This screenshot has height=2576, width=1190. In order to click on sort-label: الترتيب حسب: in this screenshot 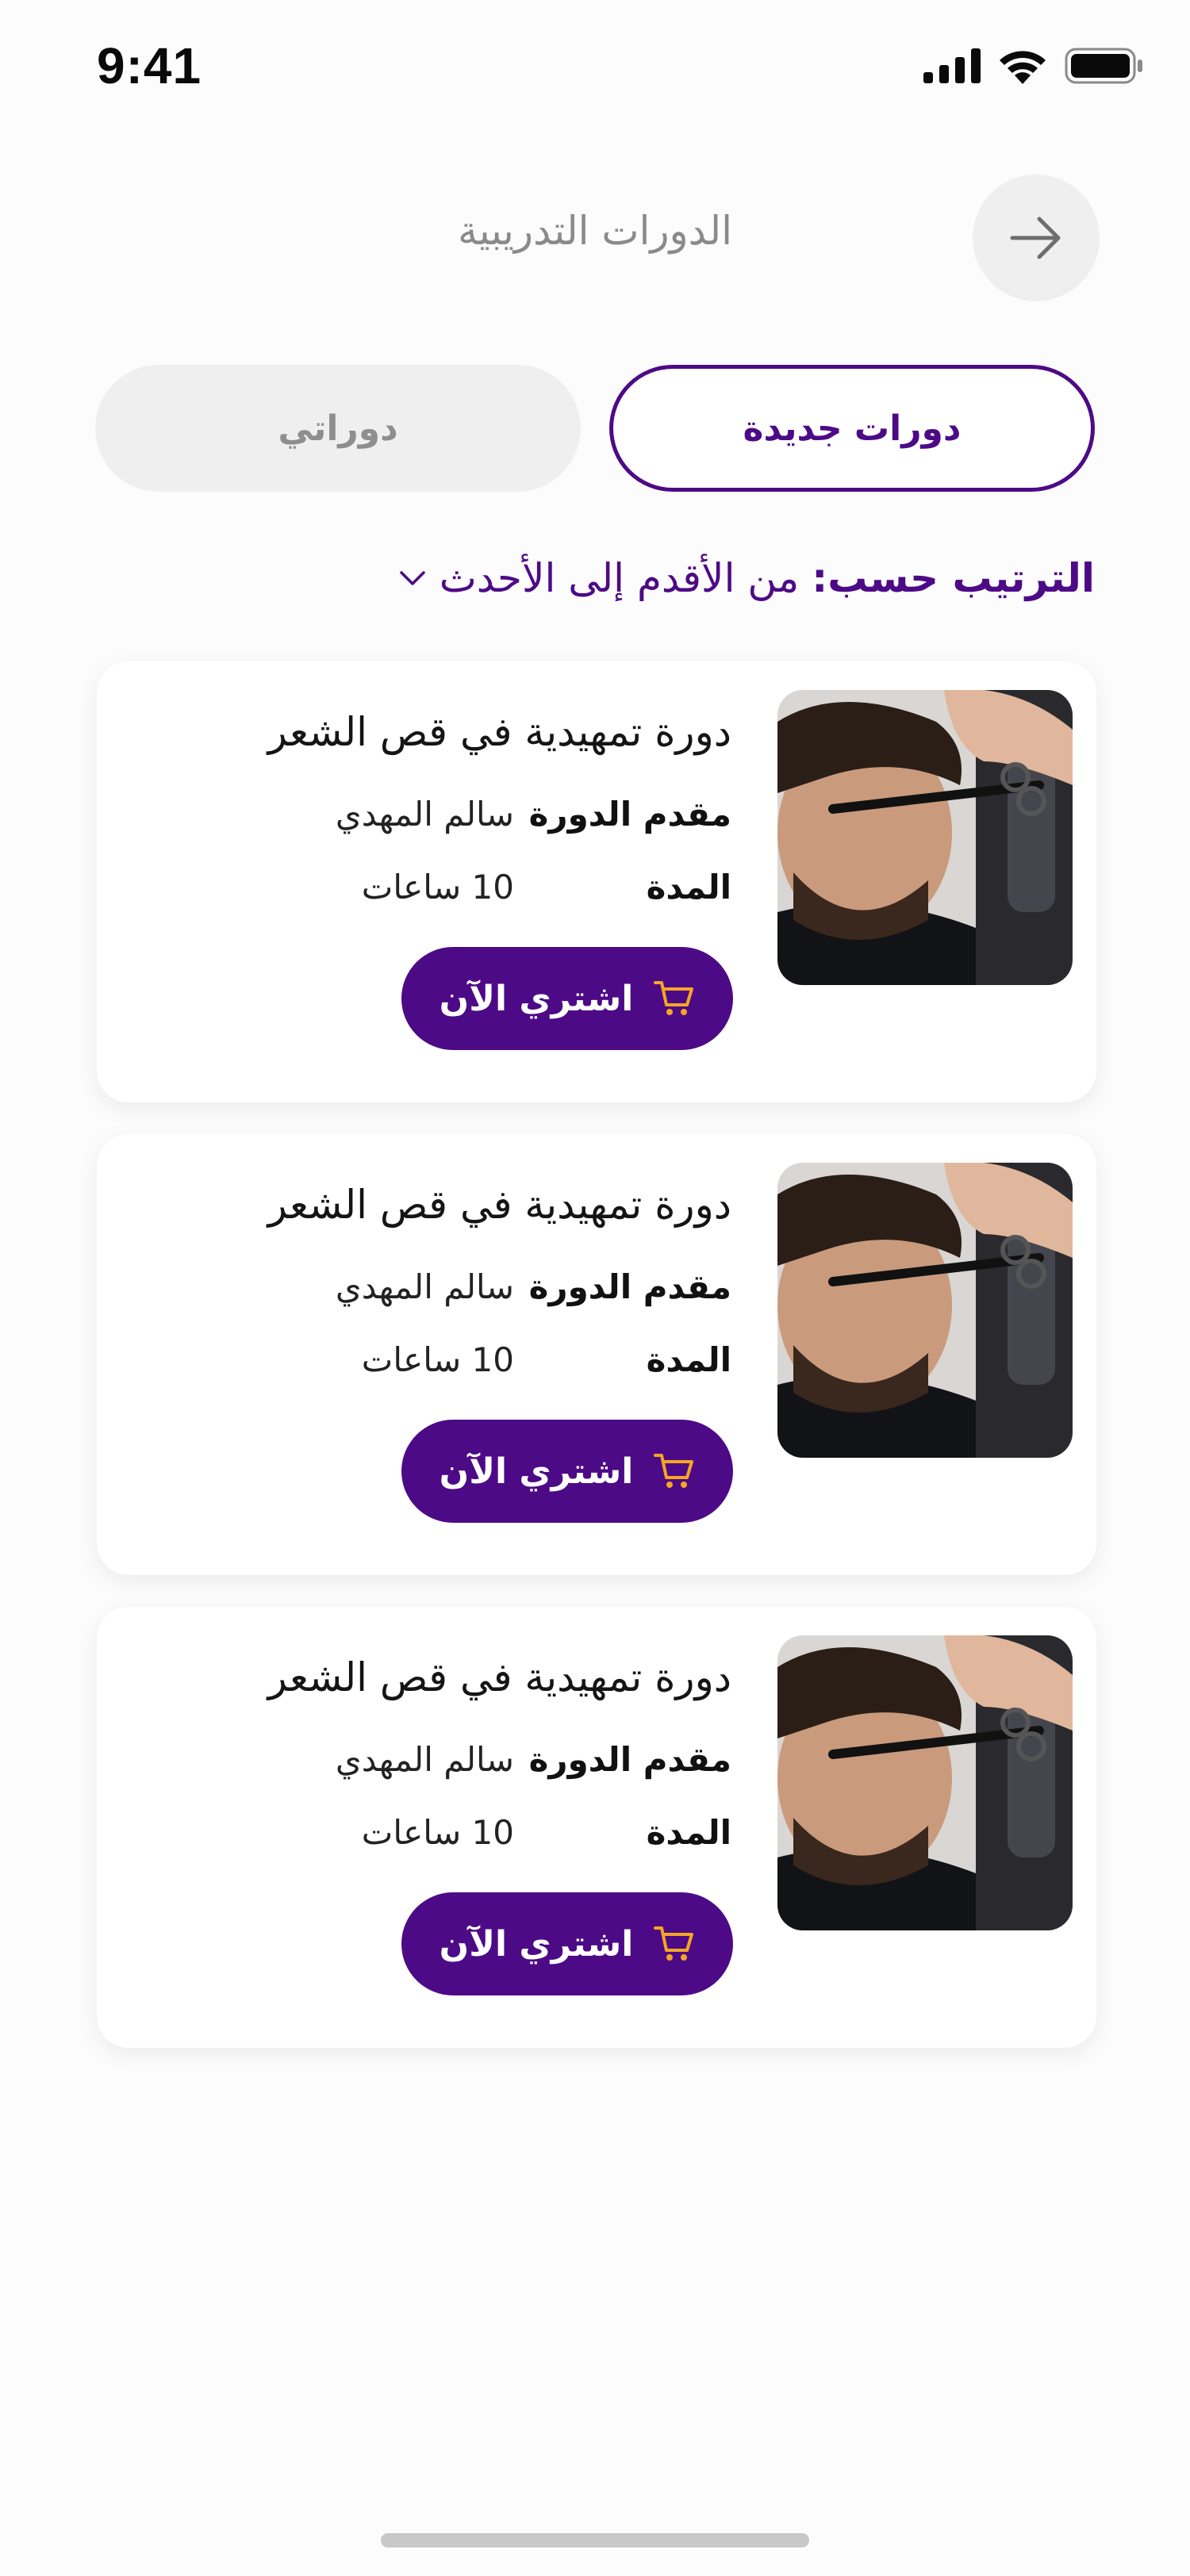, I will do `click(953, 578)`.